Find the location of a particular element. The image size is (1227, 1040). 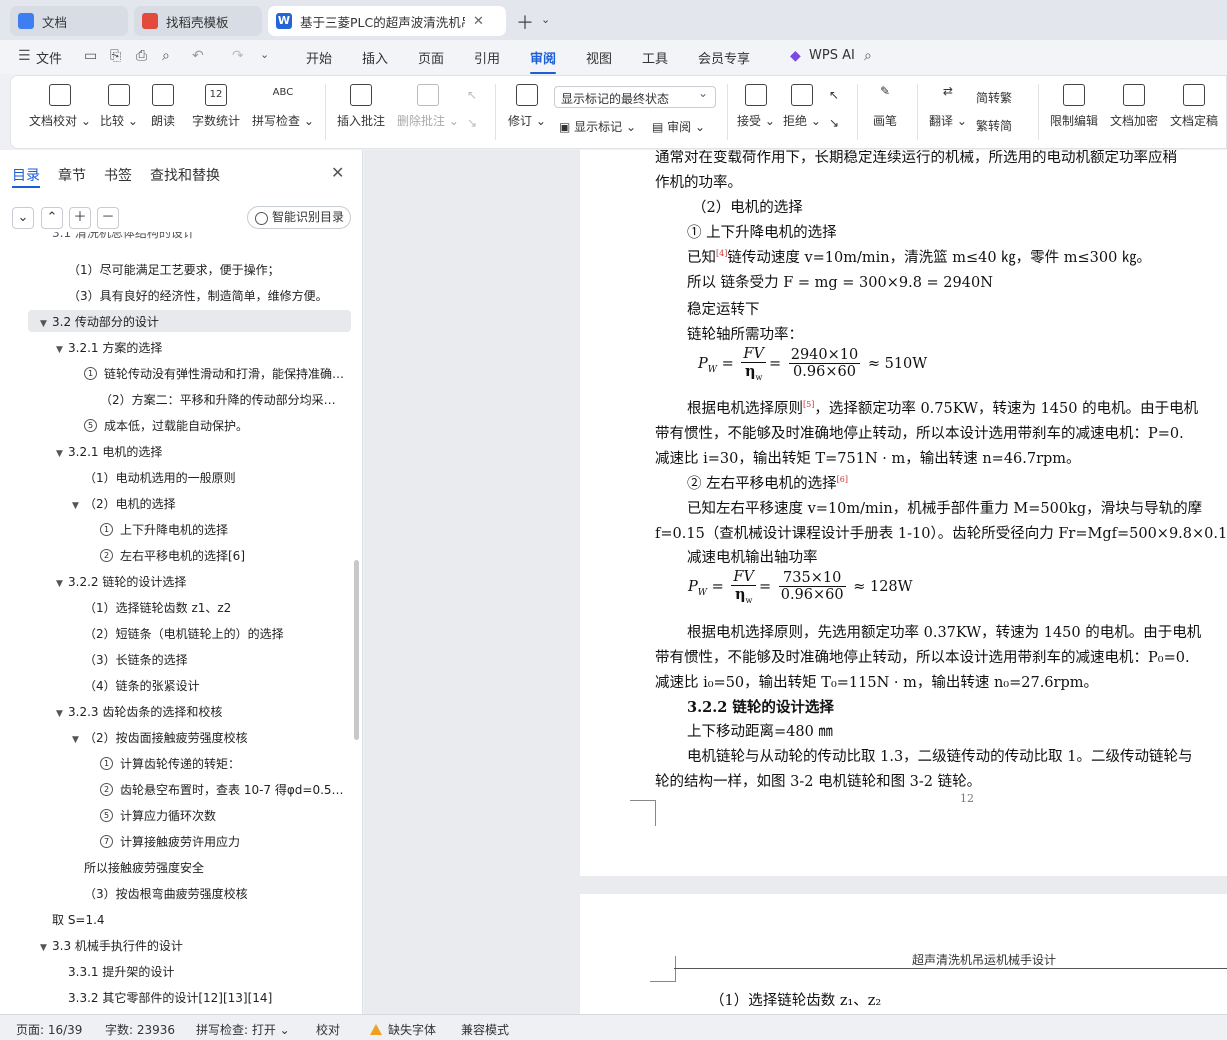

toc-item: 5 计算应力循环次数 is located at coordinates (216, 816).